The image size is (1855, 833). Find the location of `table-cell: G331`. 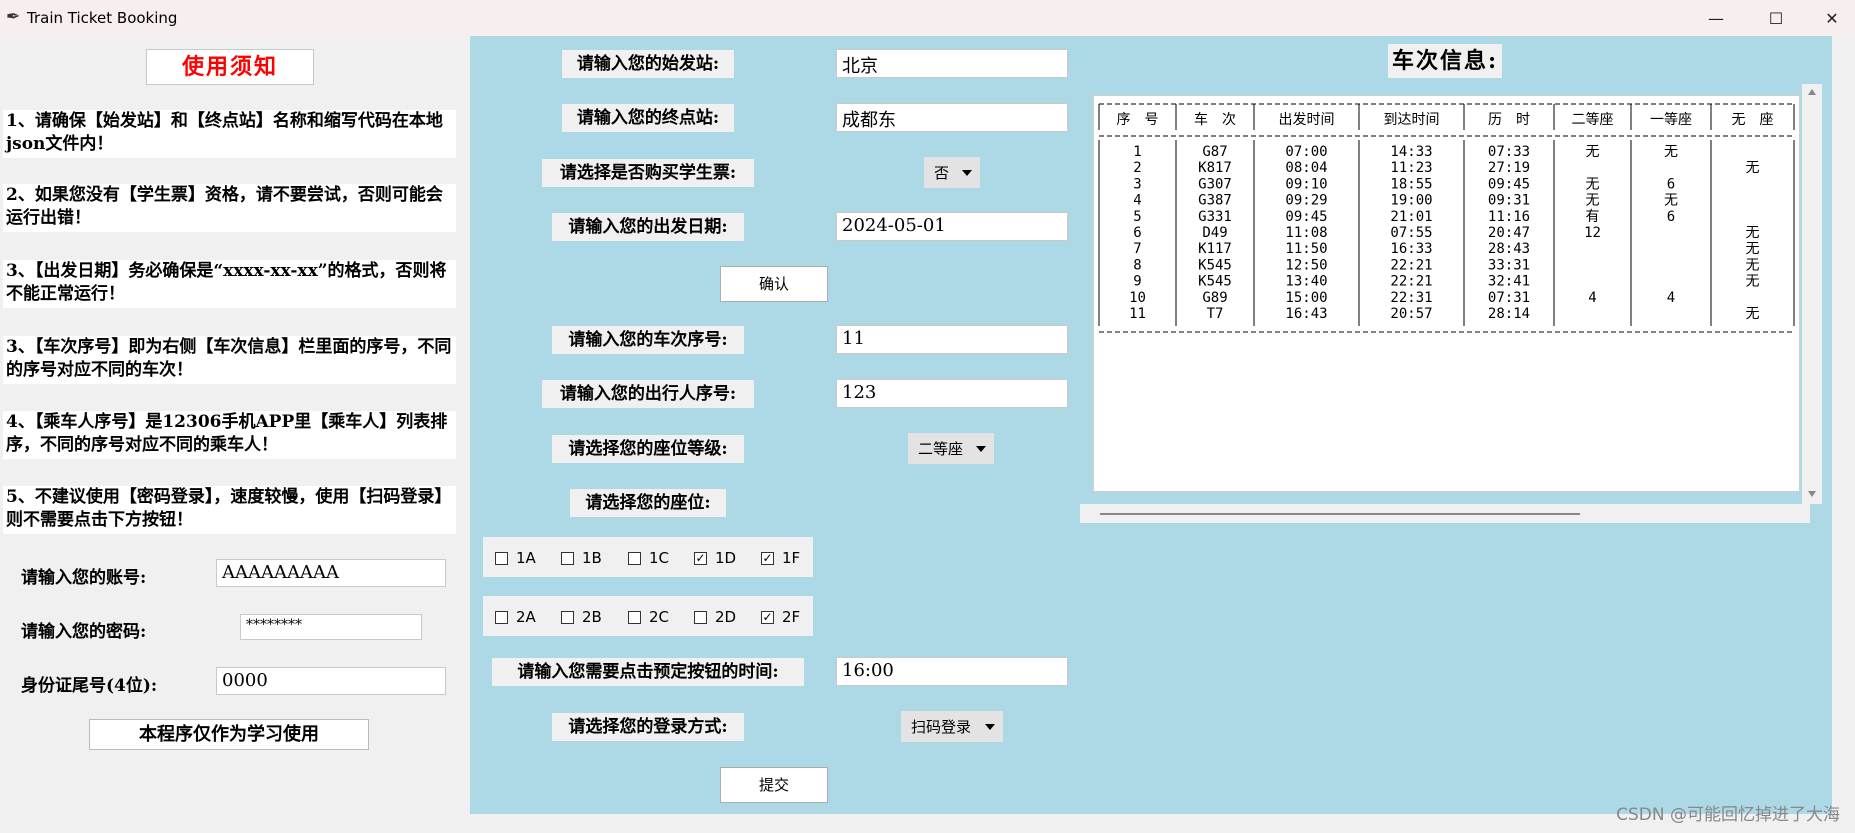

table-cell: G331 is located at coordinates (1215, 217).